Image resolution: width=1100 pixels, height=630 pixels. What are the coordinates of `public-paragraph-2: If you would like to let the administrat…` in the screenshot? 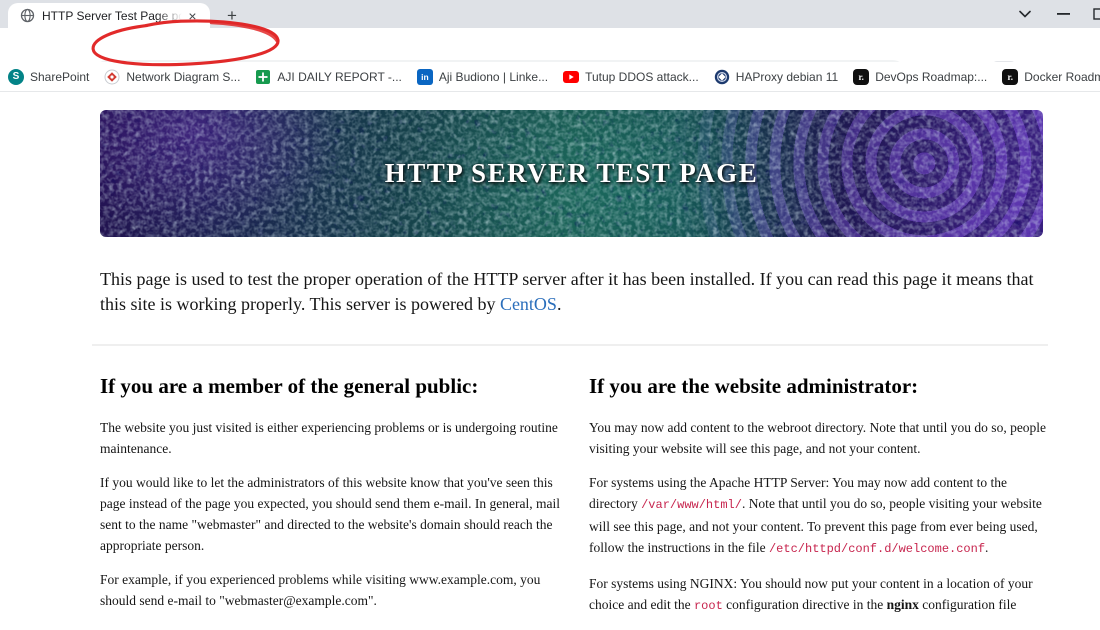 It's located at (330, 514).